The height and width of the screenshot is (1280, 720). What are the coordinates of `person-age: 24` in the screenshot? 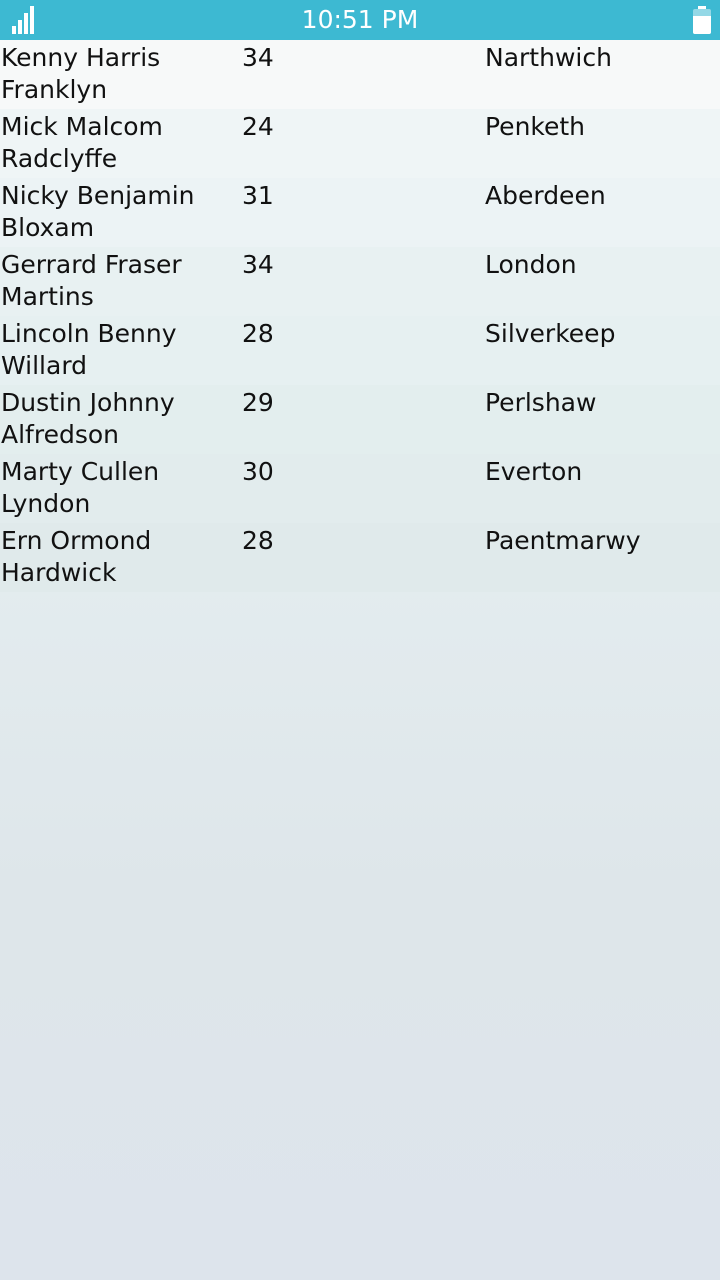 It's located at (258, 126).